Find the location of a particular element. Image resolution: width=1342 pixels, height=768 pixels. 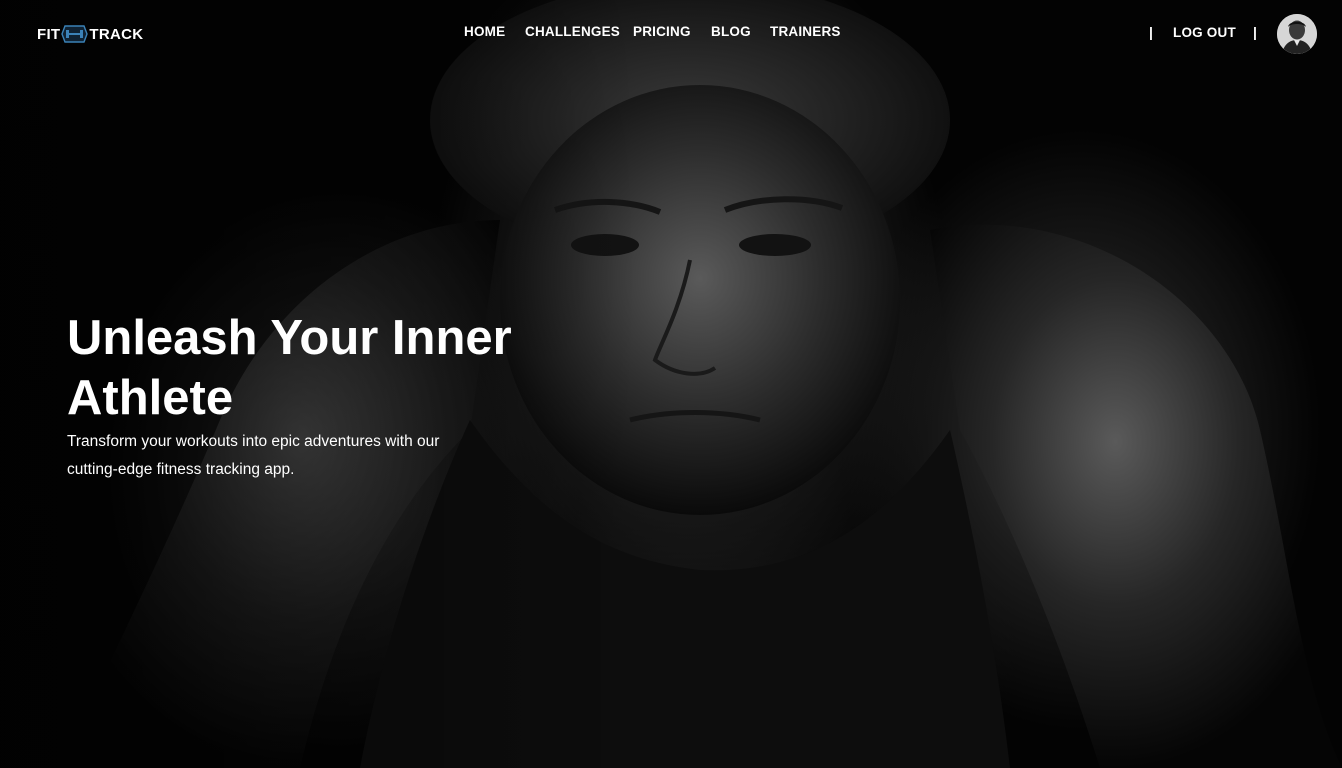

dumbbell-icon is located at coordinates (75, 34).